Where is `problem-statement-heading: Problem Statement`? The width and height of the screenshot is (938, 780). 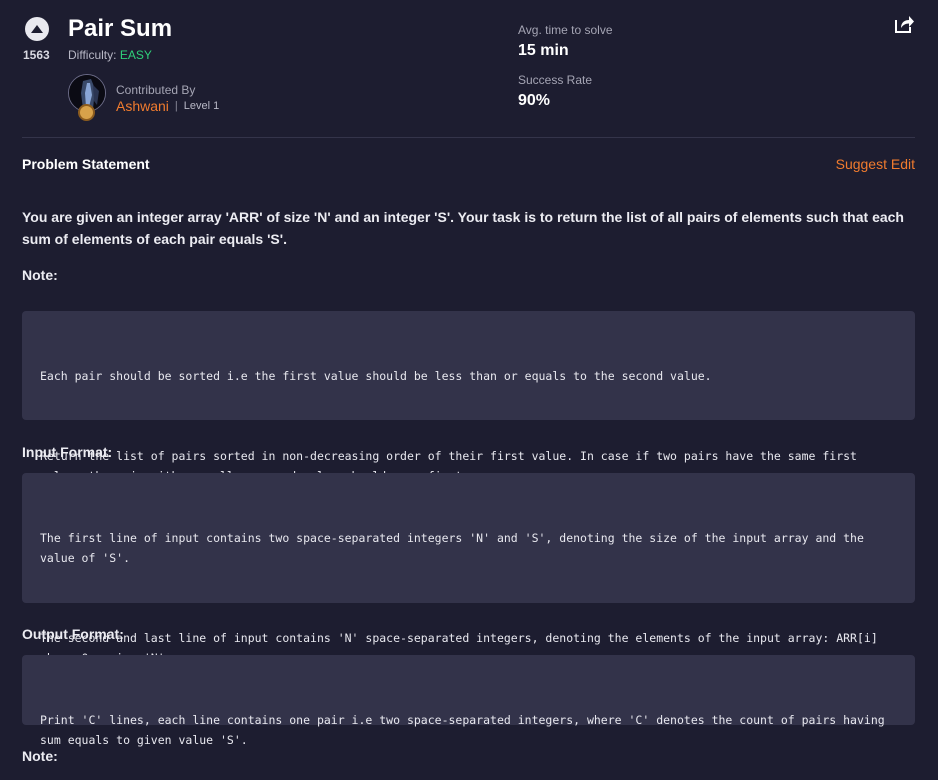
problem-statement-heading: Problem Statement is located at coordinates (86, 164).